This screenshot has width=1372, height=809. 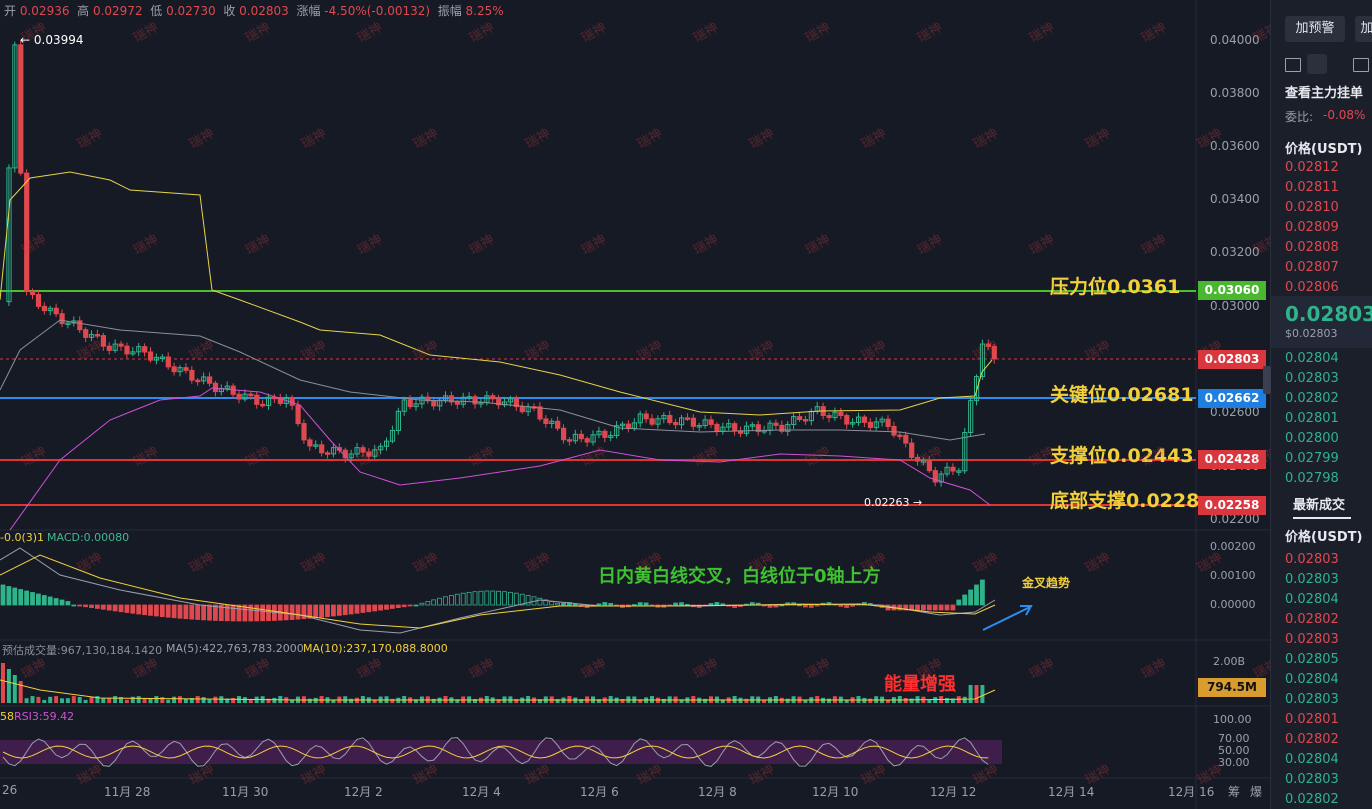 I want to click on bid-price-row: 0.02804, so click(x=1312, y=358).